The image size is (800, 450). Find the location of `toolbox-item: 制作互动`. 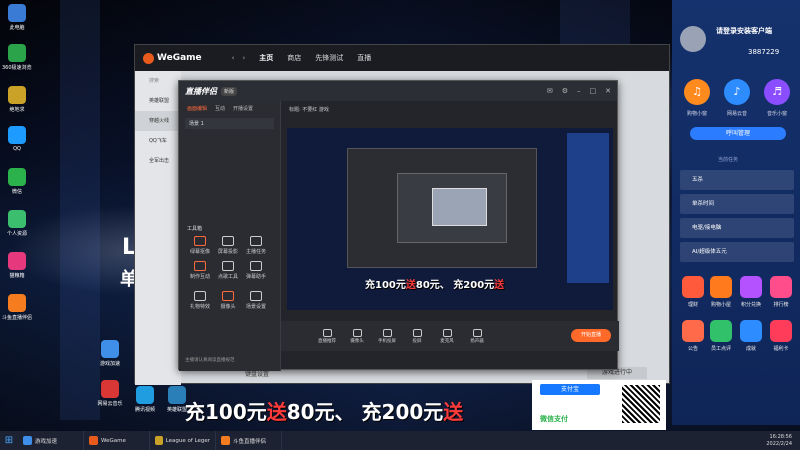

toolbox-item: 制作互动 is located at coordinates (200, 270).